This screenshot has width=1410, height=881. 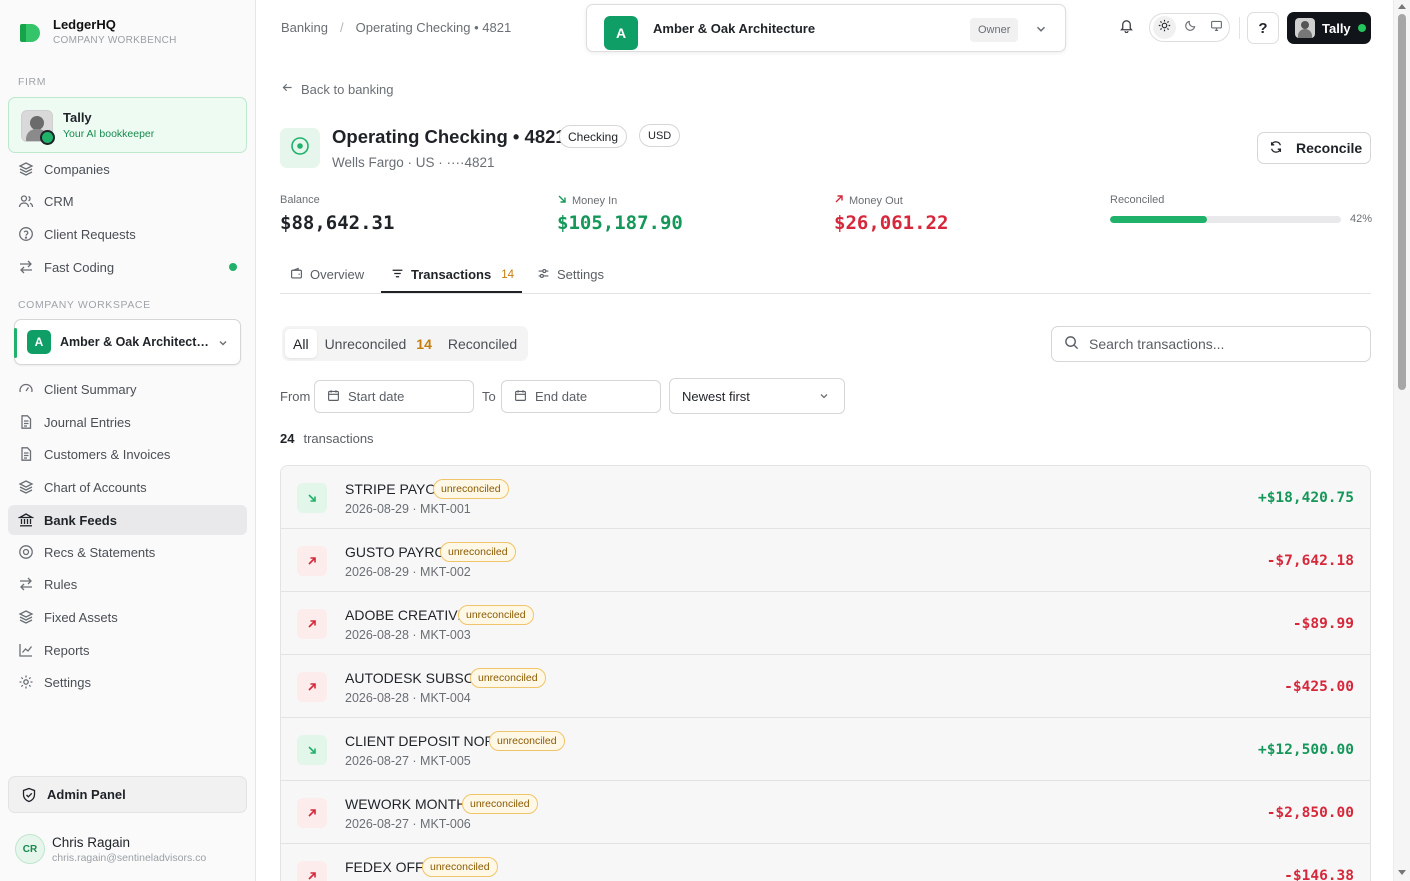 I want to click on chart-line-icon, so click(x=26, y=650).